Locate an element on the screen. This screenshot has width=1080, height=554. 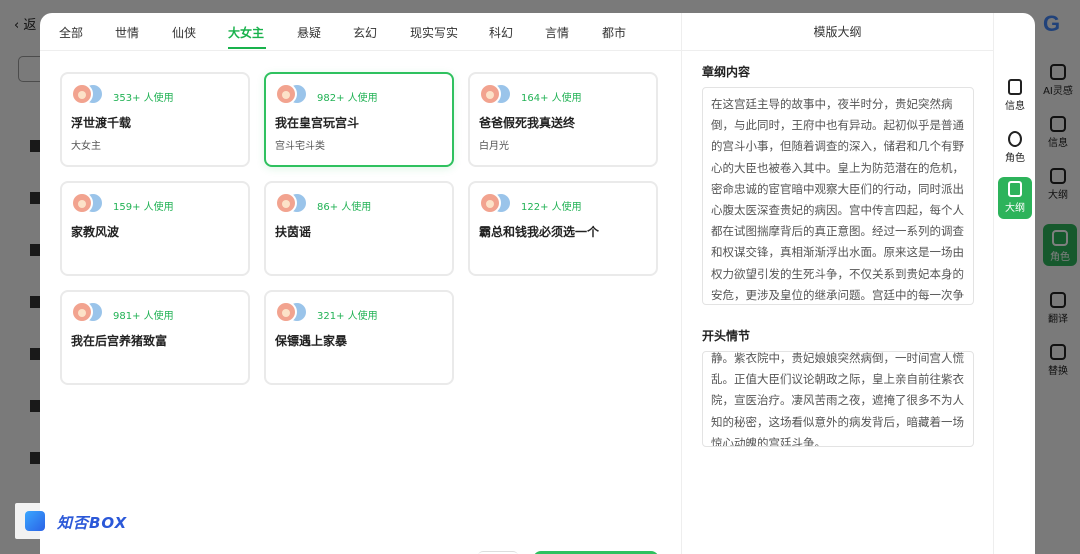
character-icon is located at coordinates (1015, 139).